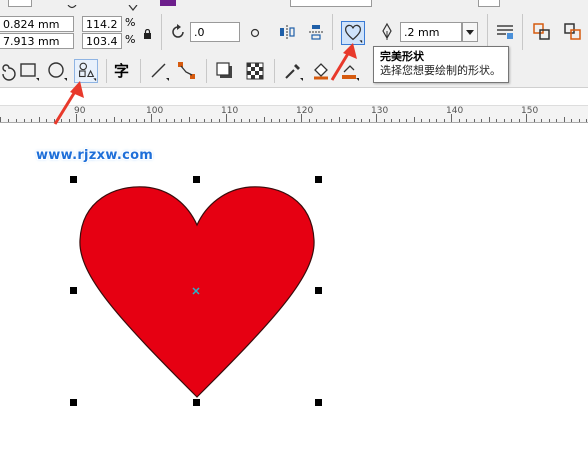  What do you see at coordinates (318, 179) in the screenshot?
I see `selection-handle-top-right` at bounding box center [318, 179].